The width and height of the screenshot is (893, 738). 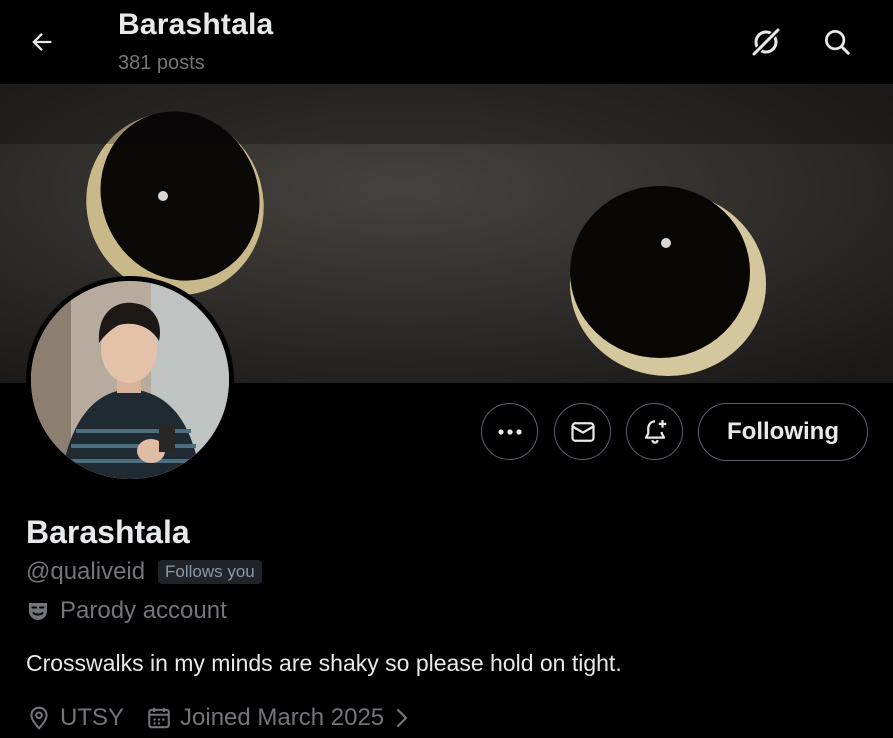 What do you see at coordinates (143, 610) in the screenshot?
I see `parody-text: Parody account` at bounding box center [143, 610].